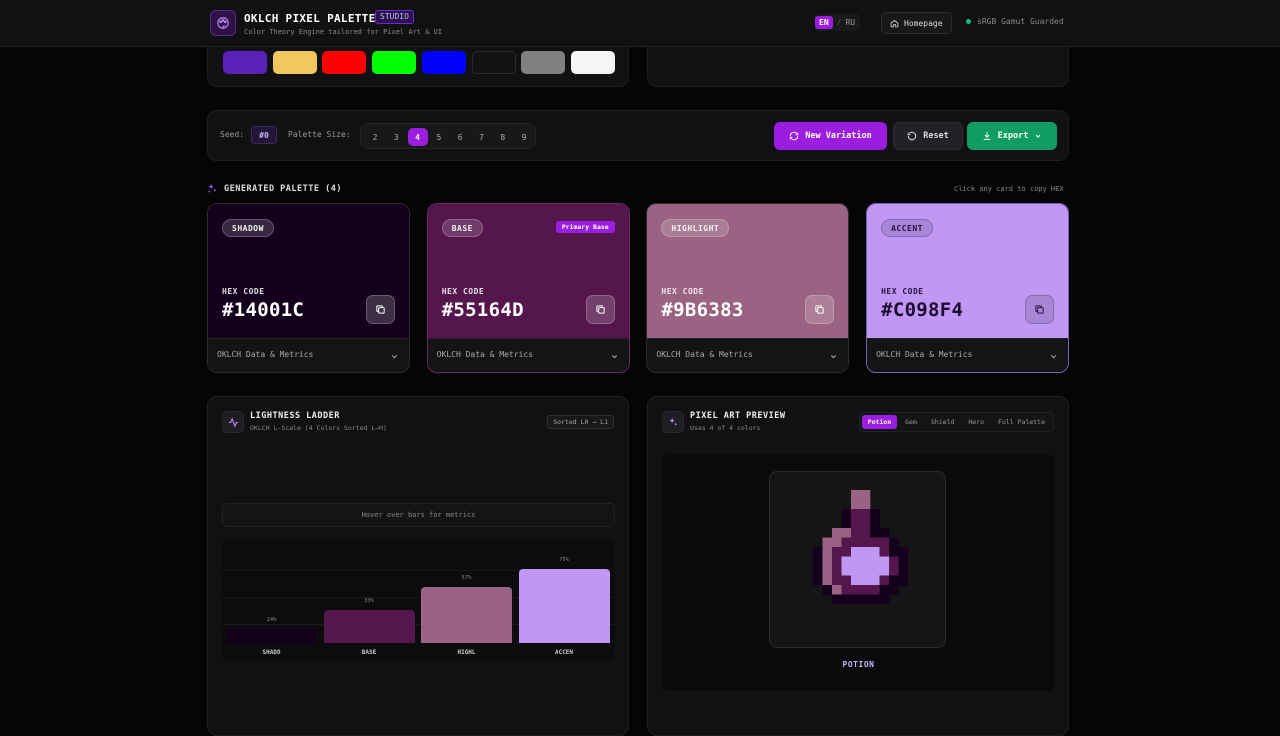 This screenshot has width=1280, height=736. I want to click on home-icon, so click(894, 23).